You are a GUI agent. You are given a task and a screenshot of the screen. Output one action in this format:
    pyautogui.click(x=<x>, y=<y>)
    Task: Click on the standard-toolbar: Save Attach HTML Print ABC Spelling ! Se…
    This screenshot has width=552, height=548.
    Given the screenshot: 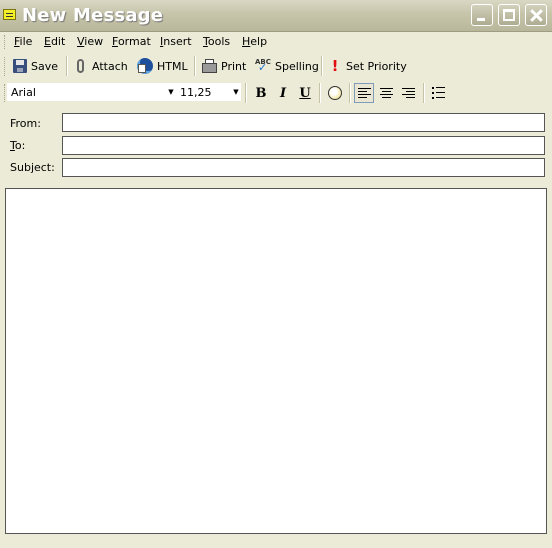 What is the action you would take?
    pyautogui.click(x=276, y=67)
    